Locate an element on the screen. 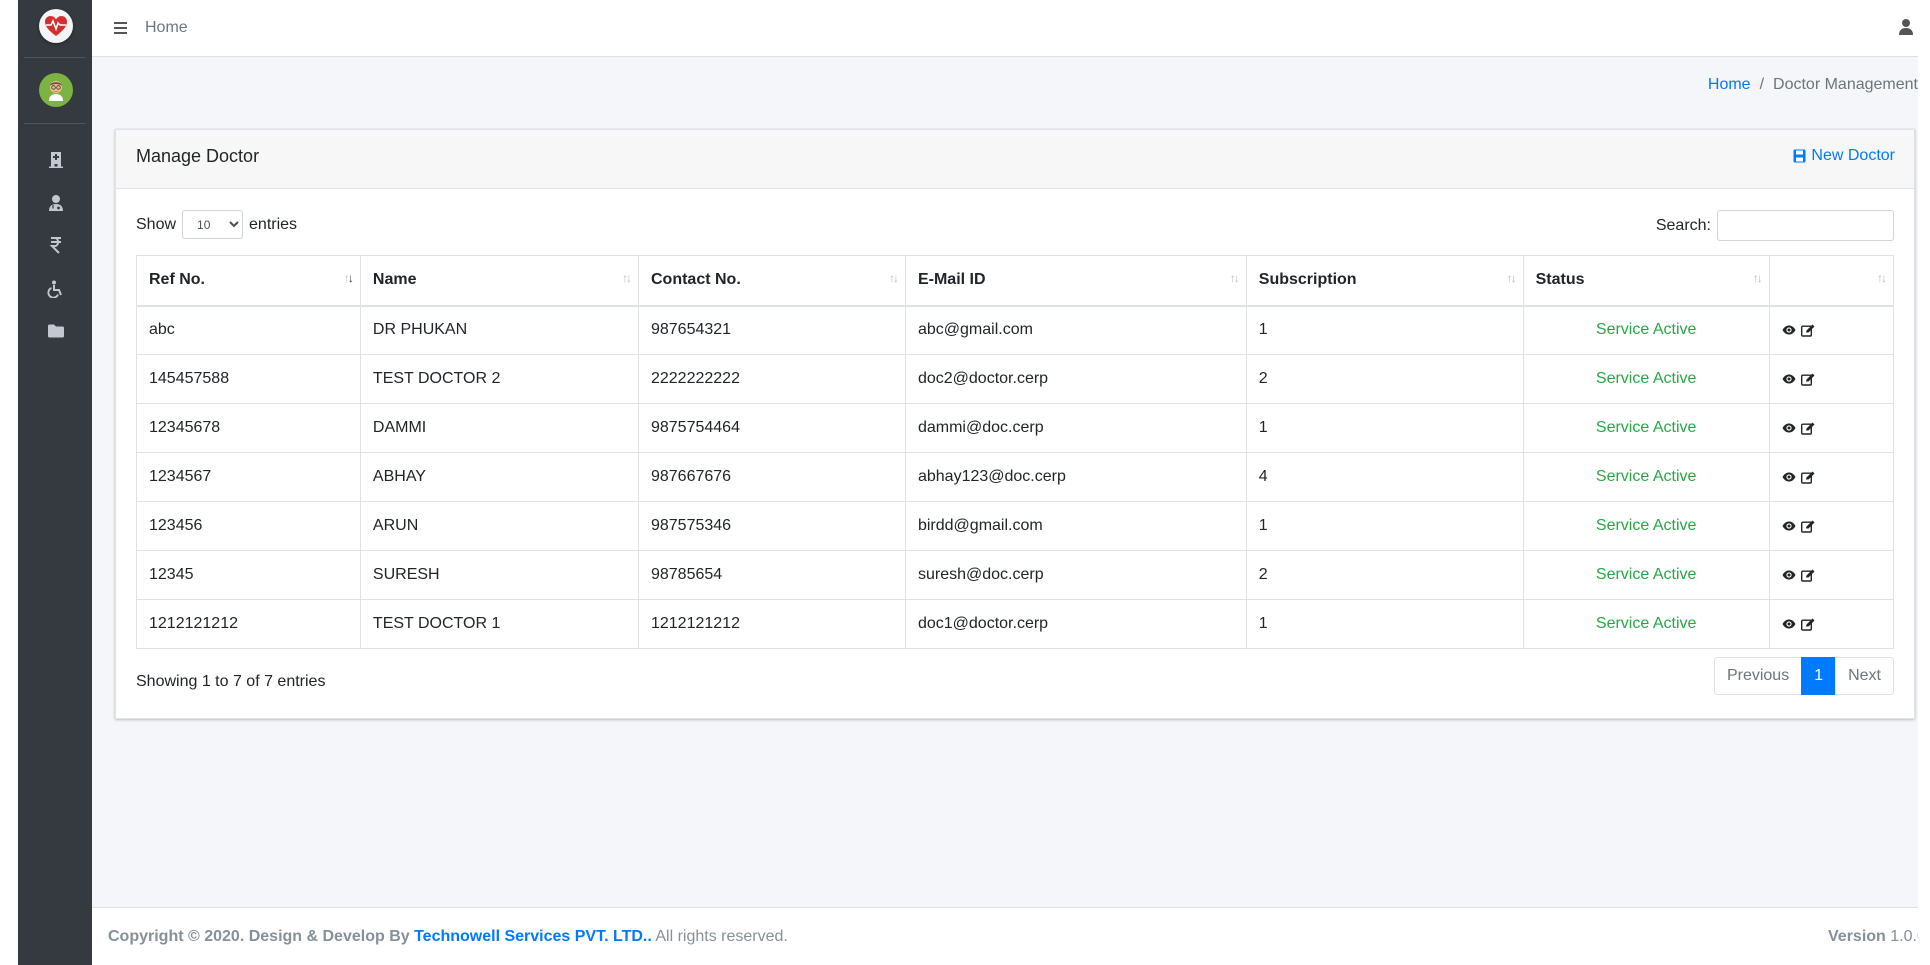  cell-ref-no: 1234567 is located at coordinates (248, 477).